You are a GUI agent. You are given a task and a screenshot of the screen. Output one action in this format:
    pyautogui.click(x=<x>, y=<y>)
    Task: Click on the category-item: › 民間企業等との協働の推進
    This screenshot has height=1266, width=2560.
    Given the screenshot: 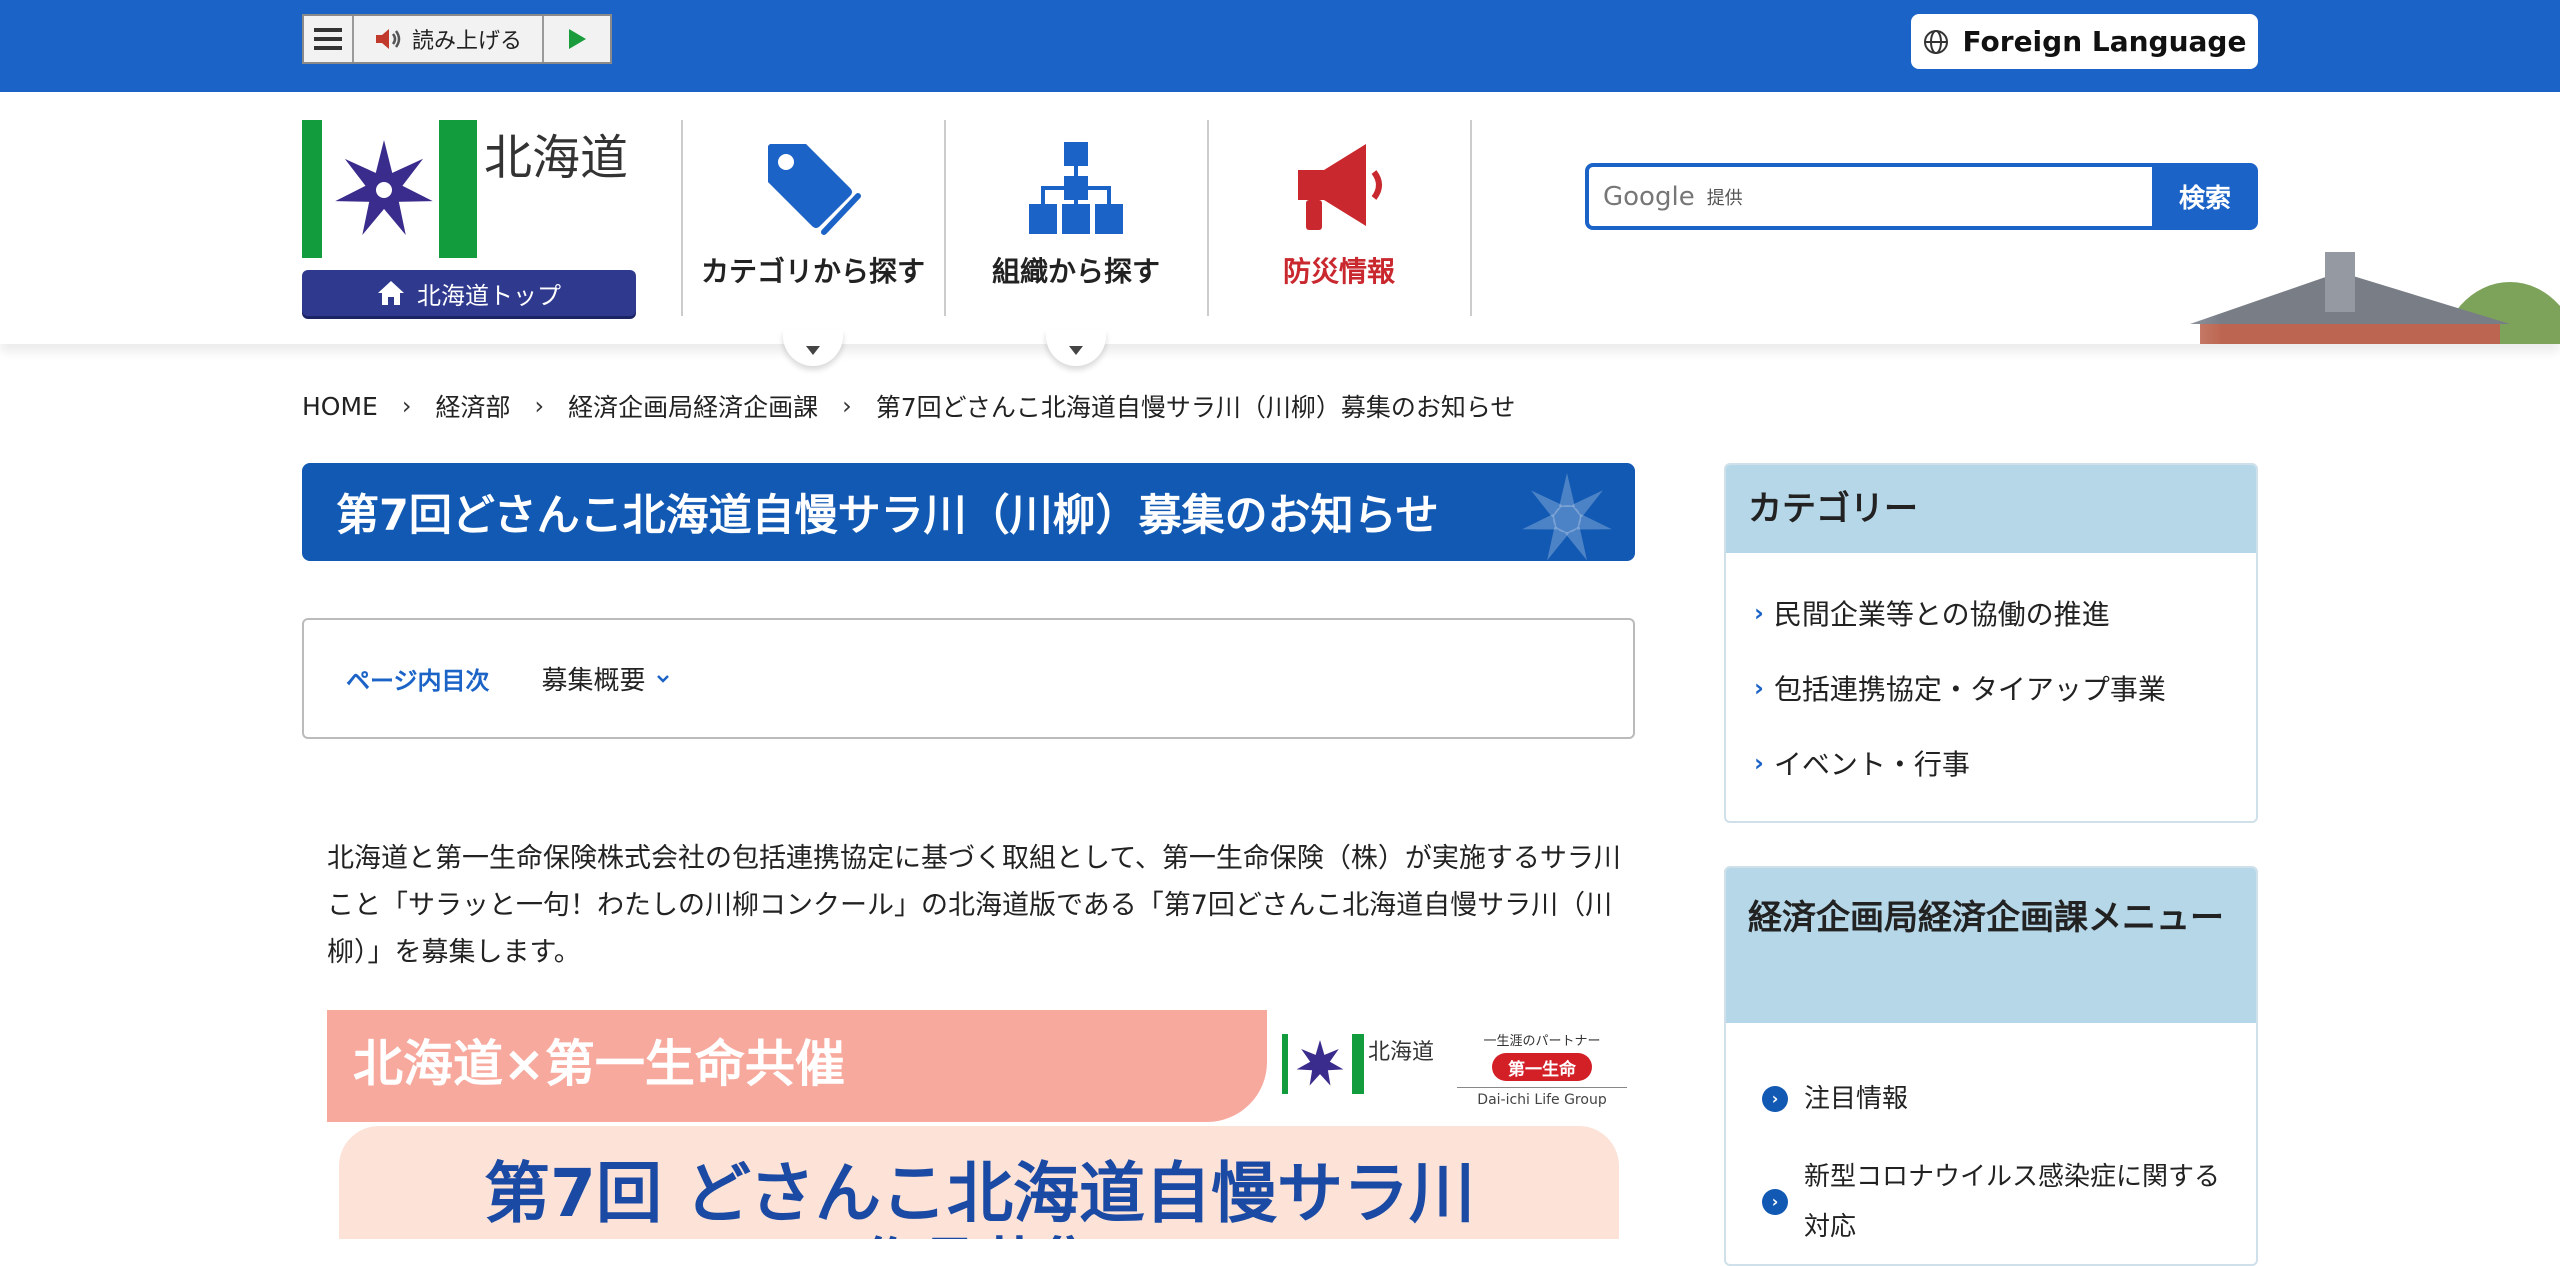 What is the action you would take?
    pyautogui.click(x=2005, y=612)
    